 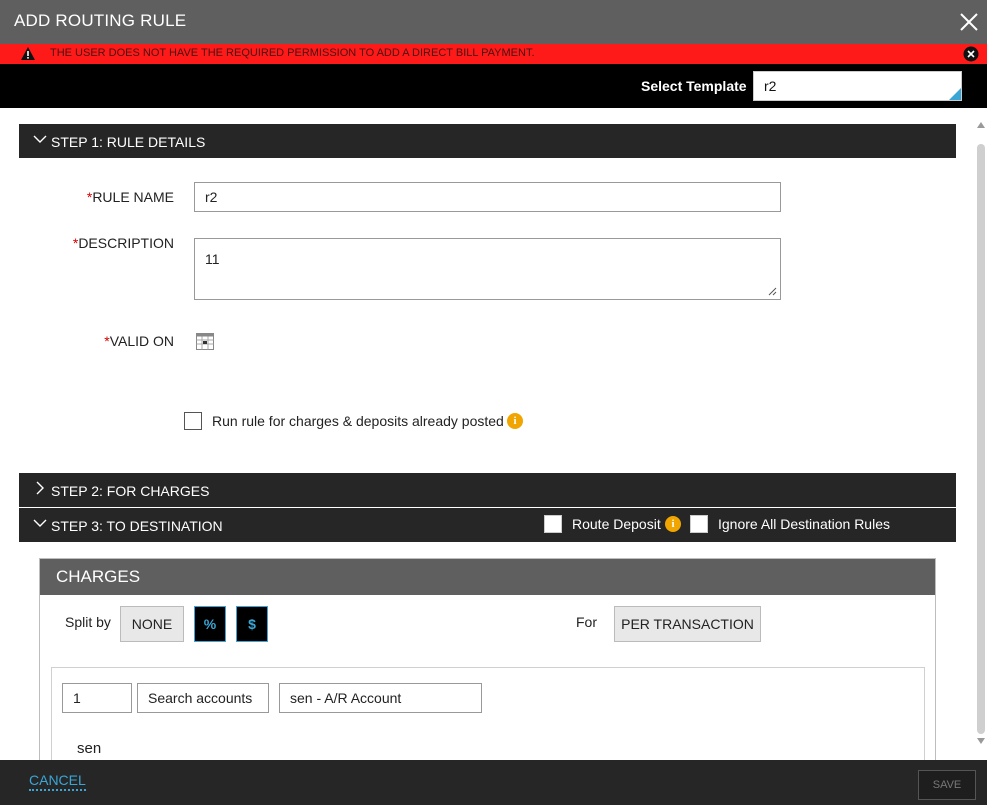 What do you see at coordinates (955, 94) in the screenshot?
I see `dropdown-corner-icon` at bounding box center [955, 94].